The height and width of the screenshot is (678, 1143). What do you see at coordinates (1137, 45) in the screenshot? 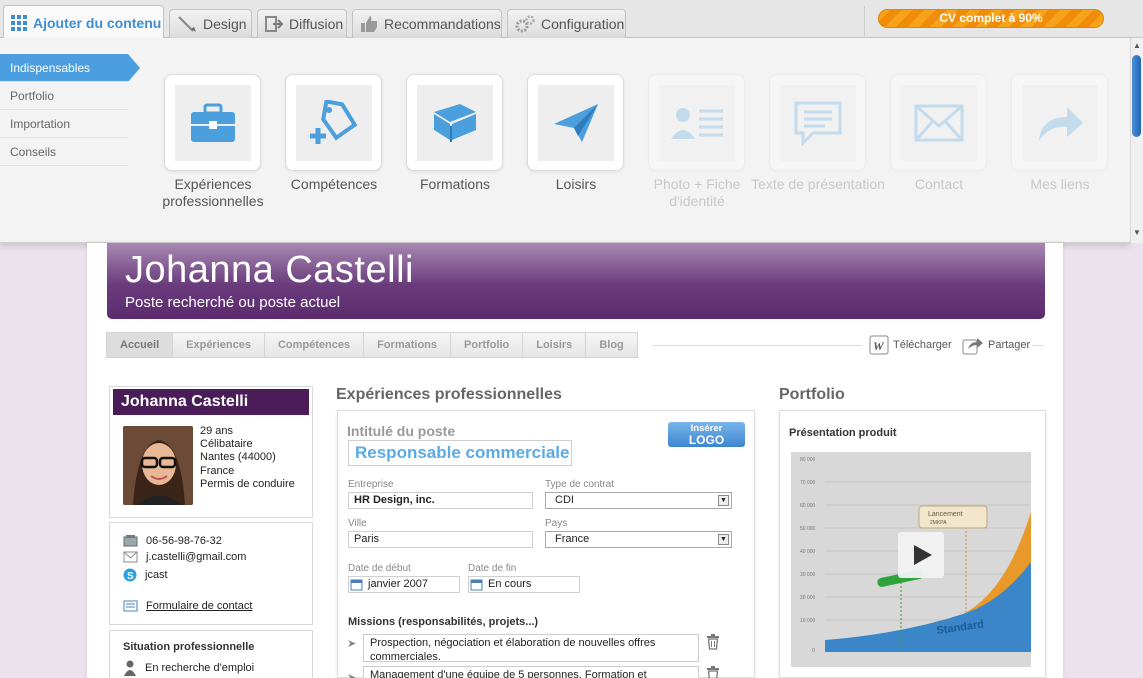
I see `scroll-up-icon: ▲` at bounding box center [1137, 45].